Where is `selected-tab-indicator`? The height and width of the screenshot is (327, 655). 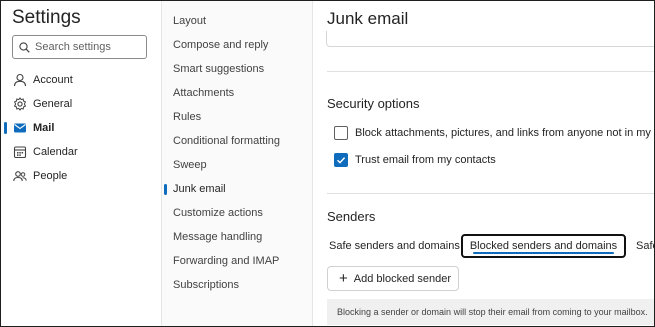 selected-tab-indicator is located at coordinates (543, 253).